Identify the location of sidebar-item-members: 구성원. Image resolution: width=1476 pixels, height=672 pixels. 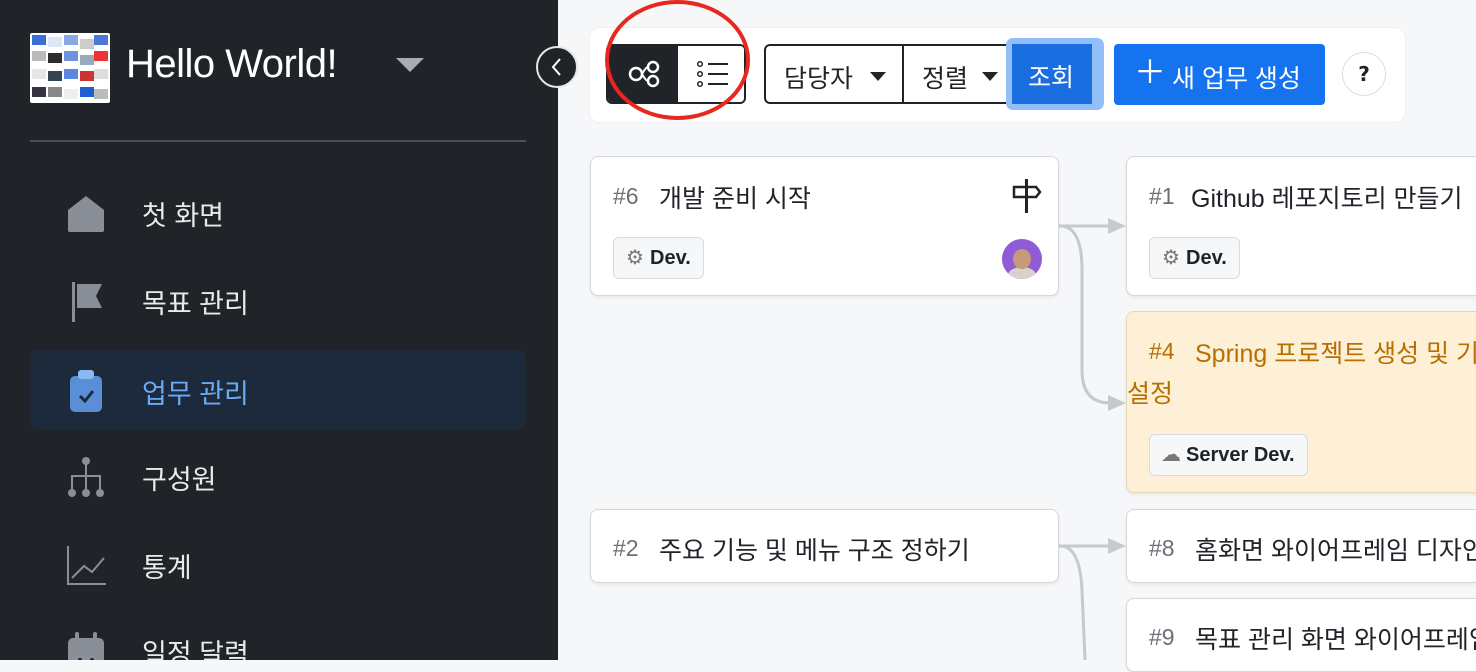
(278, 476).